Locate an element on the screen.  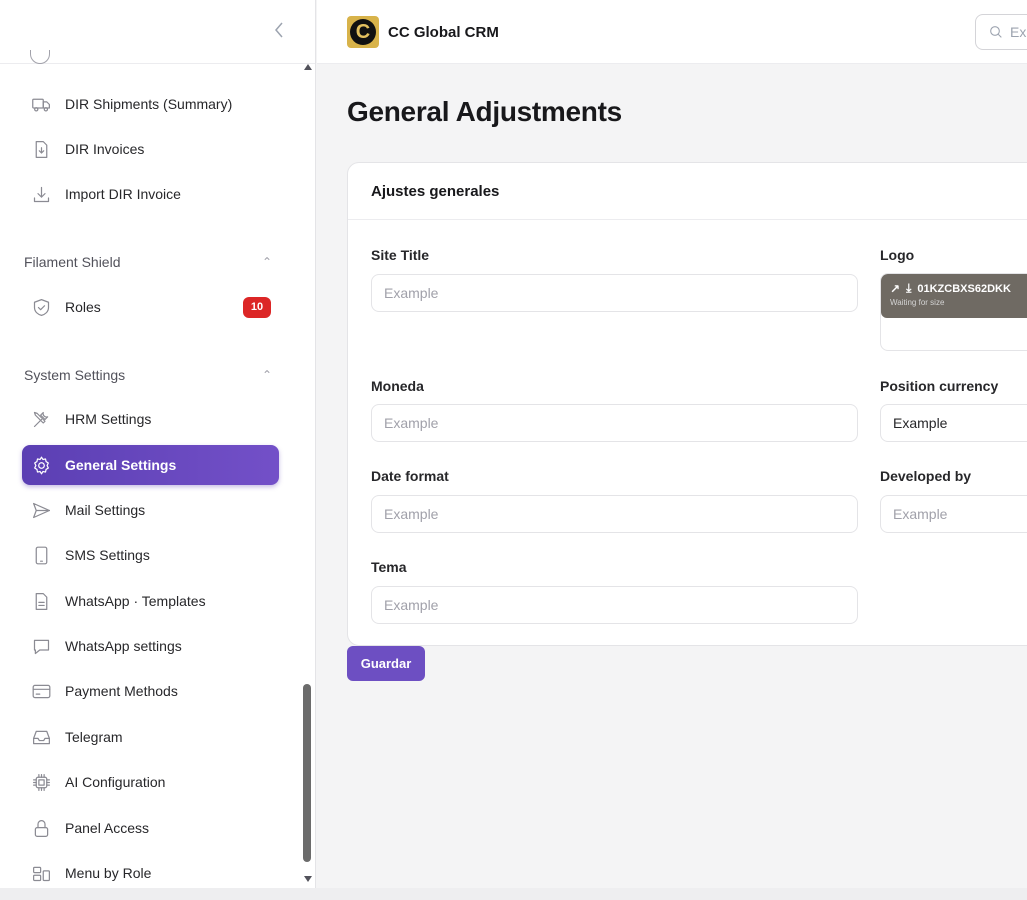
sidebar-scrollbar is located at coordinates (308, 476).